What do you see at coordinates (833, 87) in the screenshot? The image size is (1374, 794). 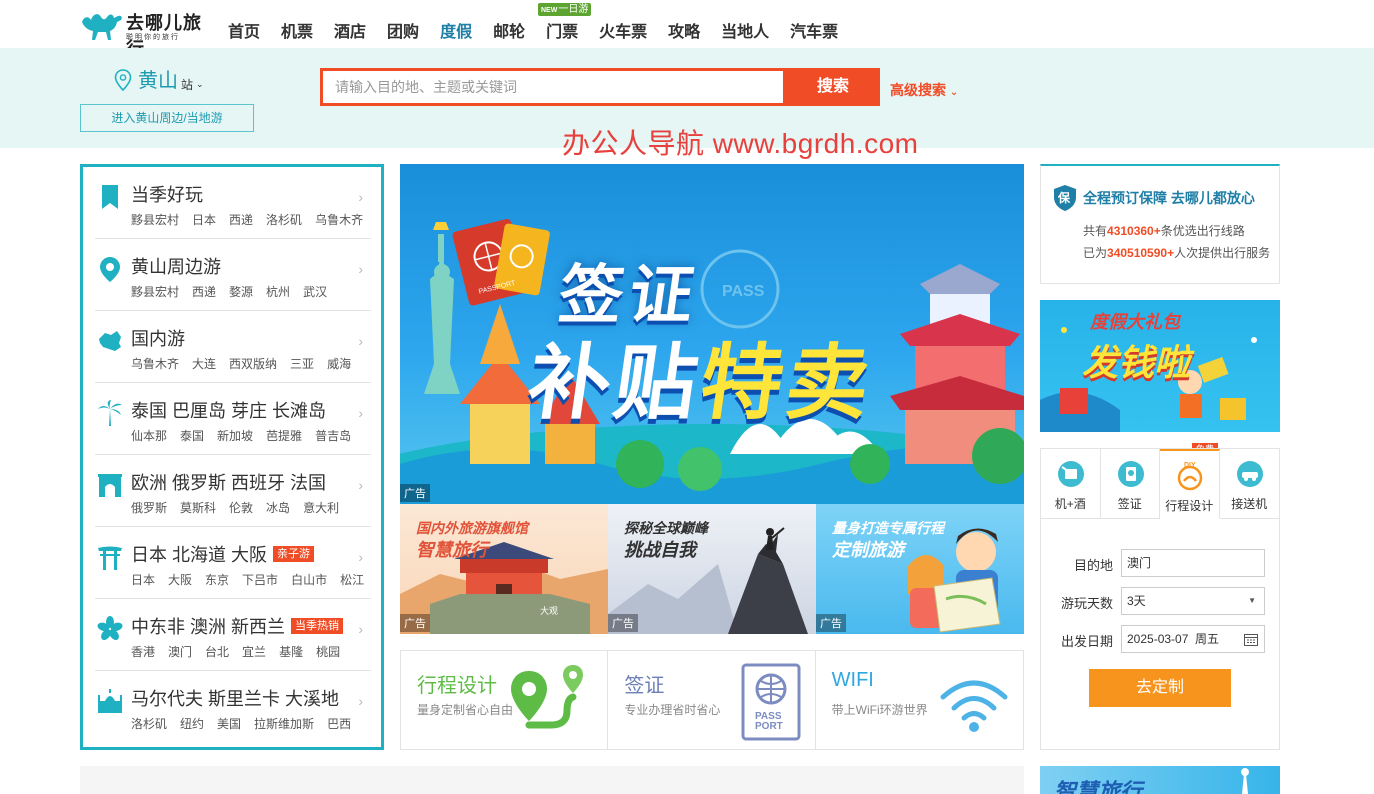 I see `search-button: 搜索` at bounding box center [833, 87].